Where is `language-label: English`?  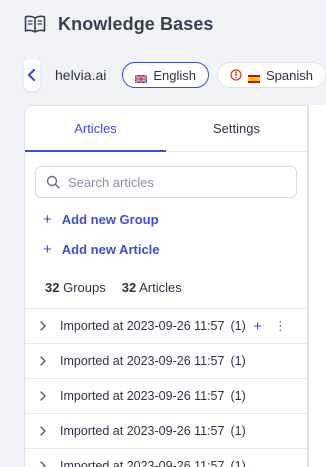 language-label: English is located at coordinates (175, 75).